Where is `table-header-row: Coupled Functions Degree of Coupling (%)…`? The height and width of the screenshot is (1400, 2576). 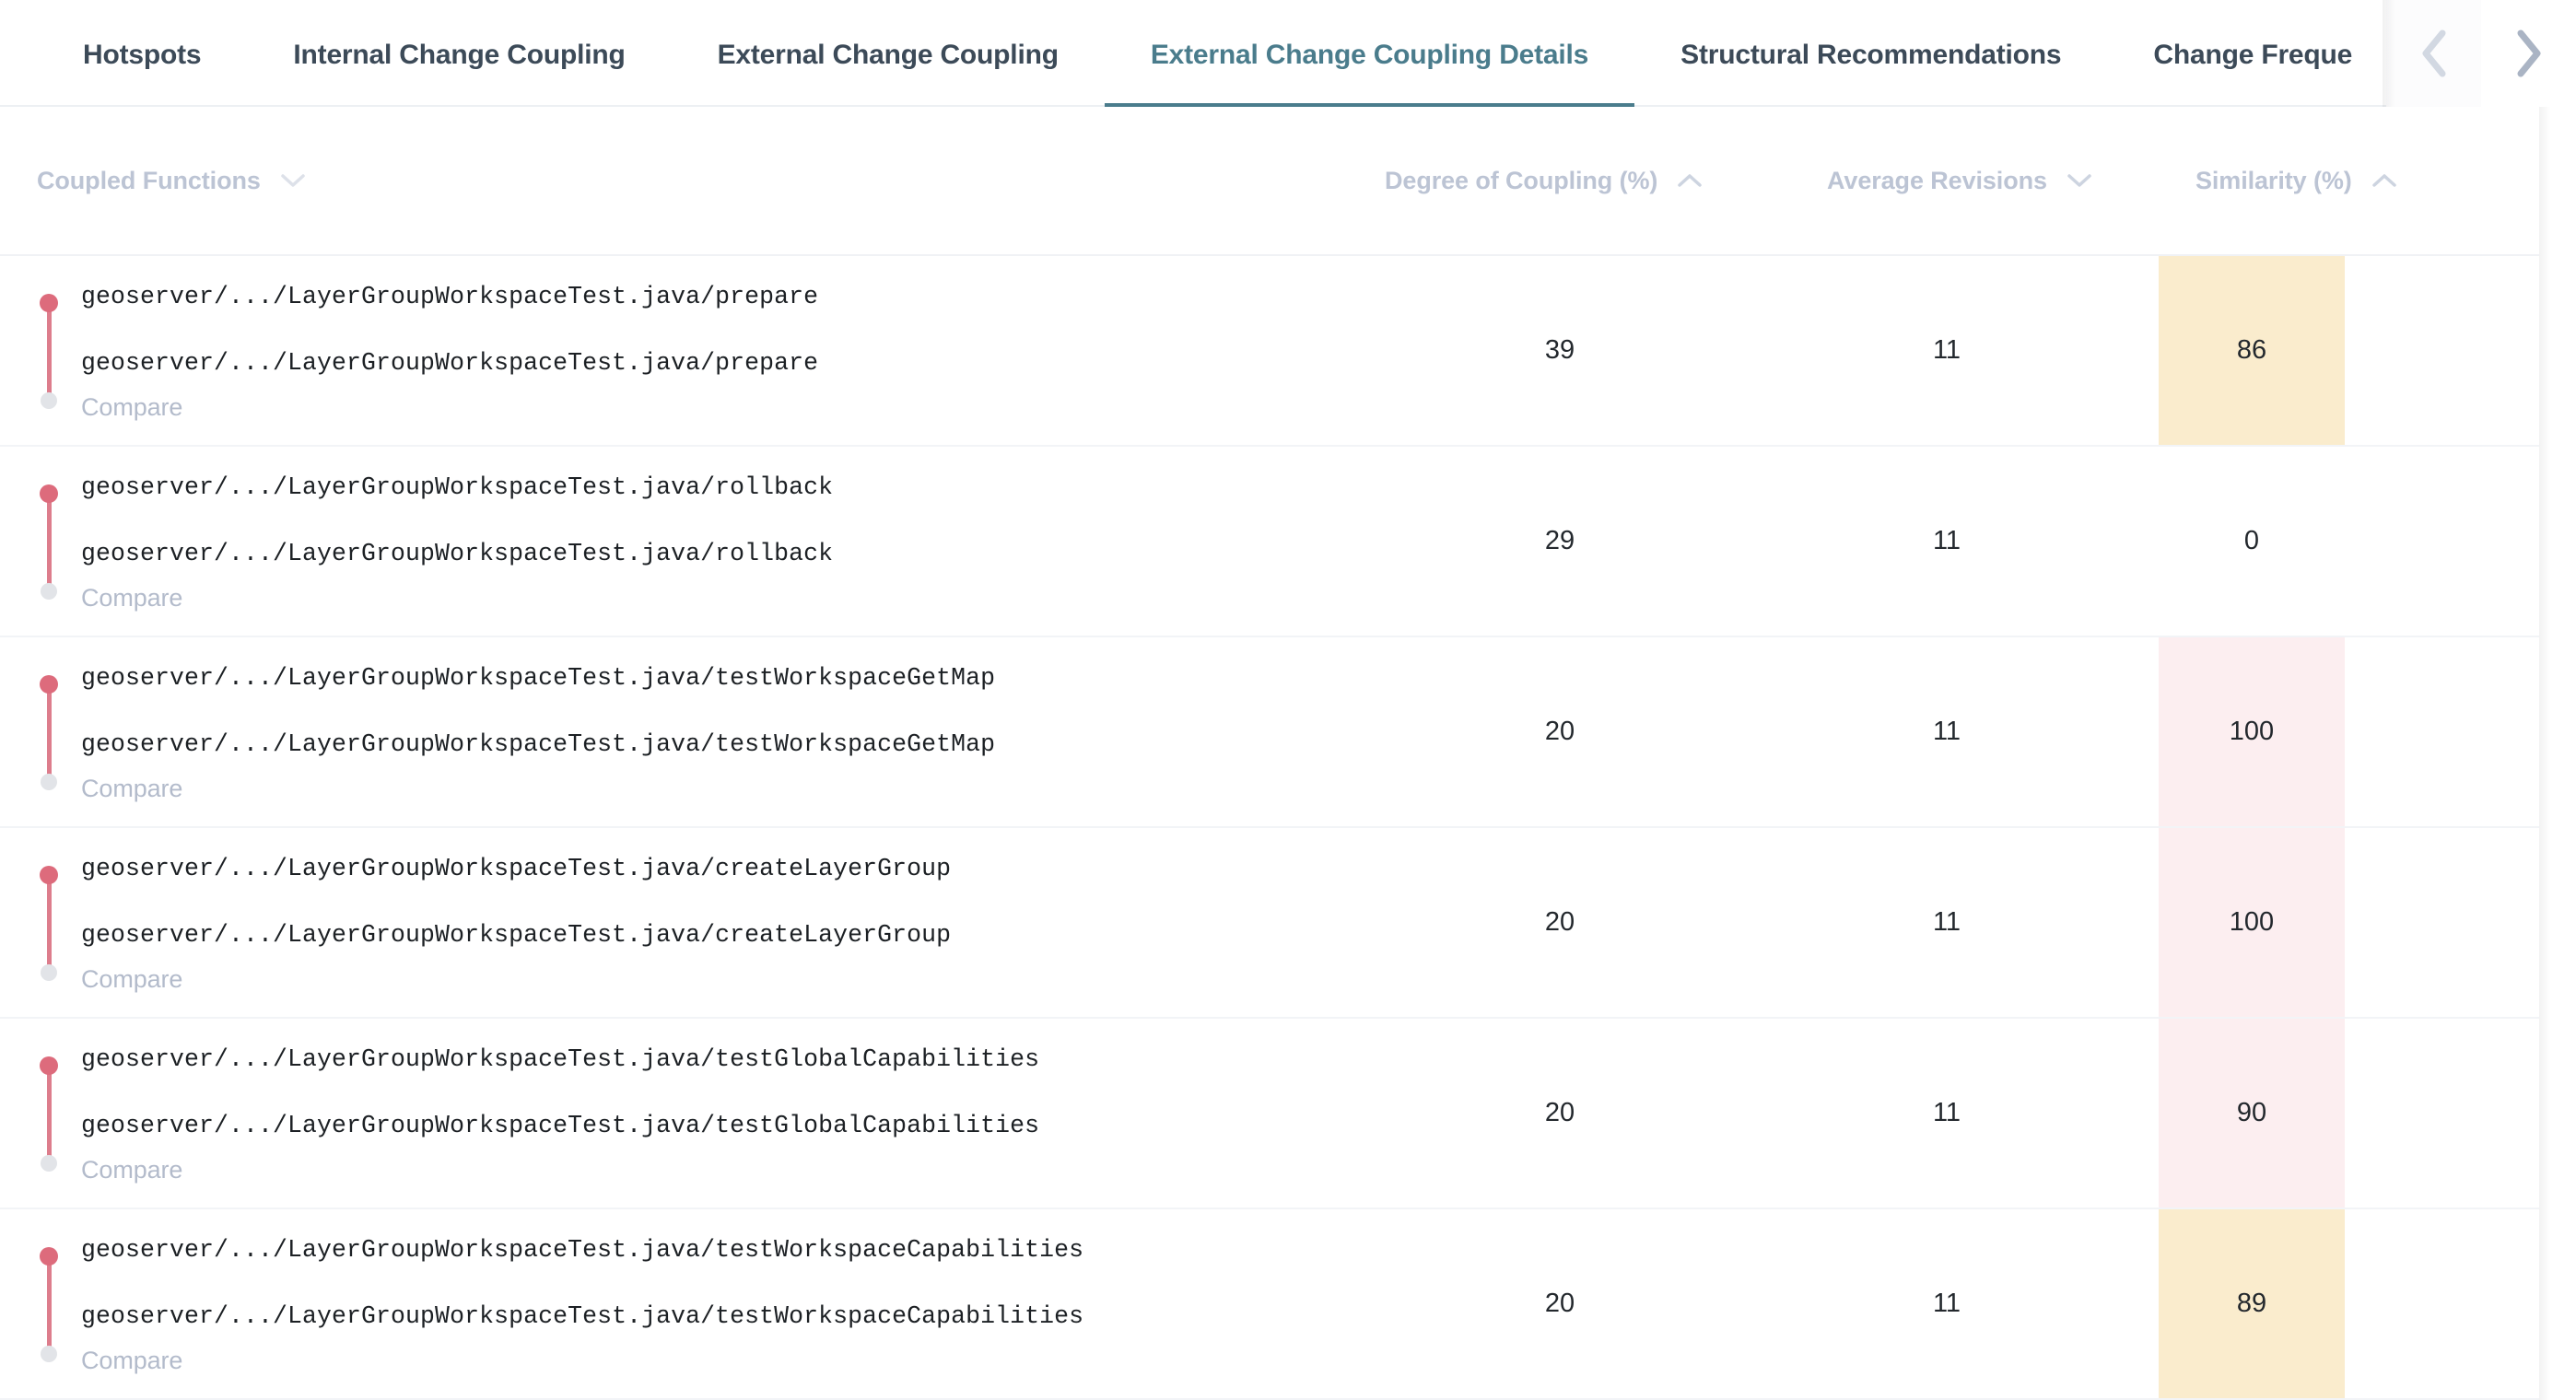 table-header-row: Coupled Functions Degree of Coupling (%)… is located at coordinates (1288, 181).